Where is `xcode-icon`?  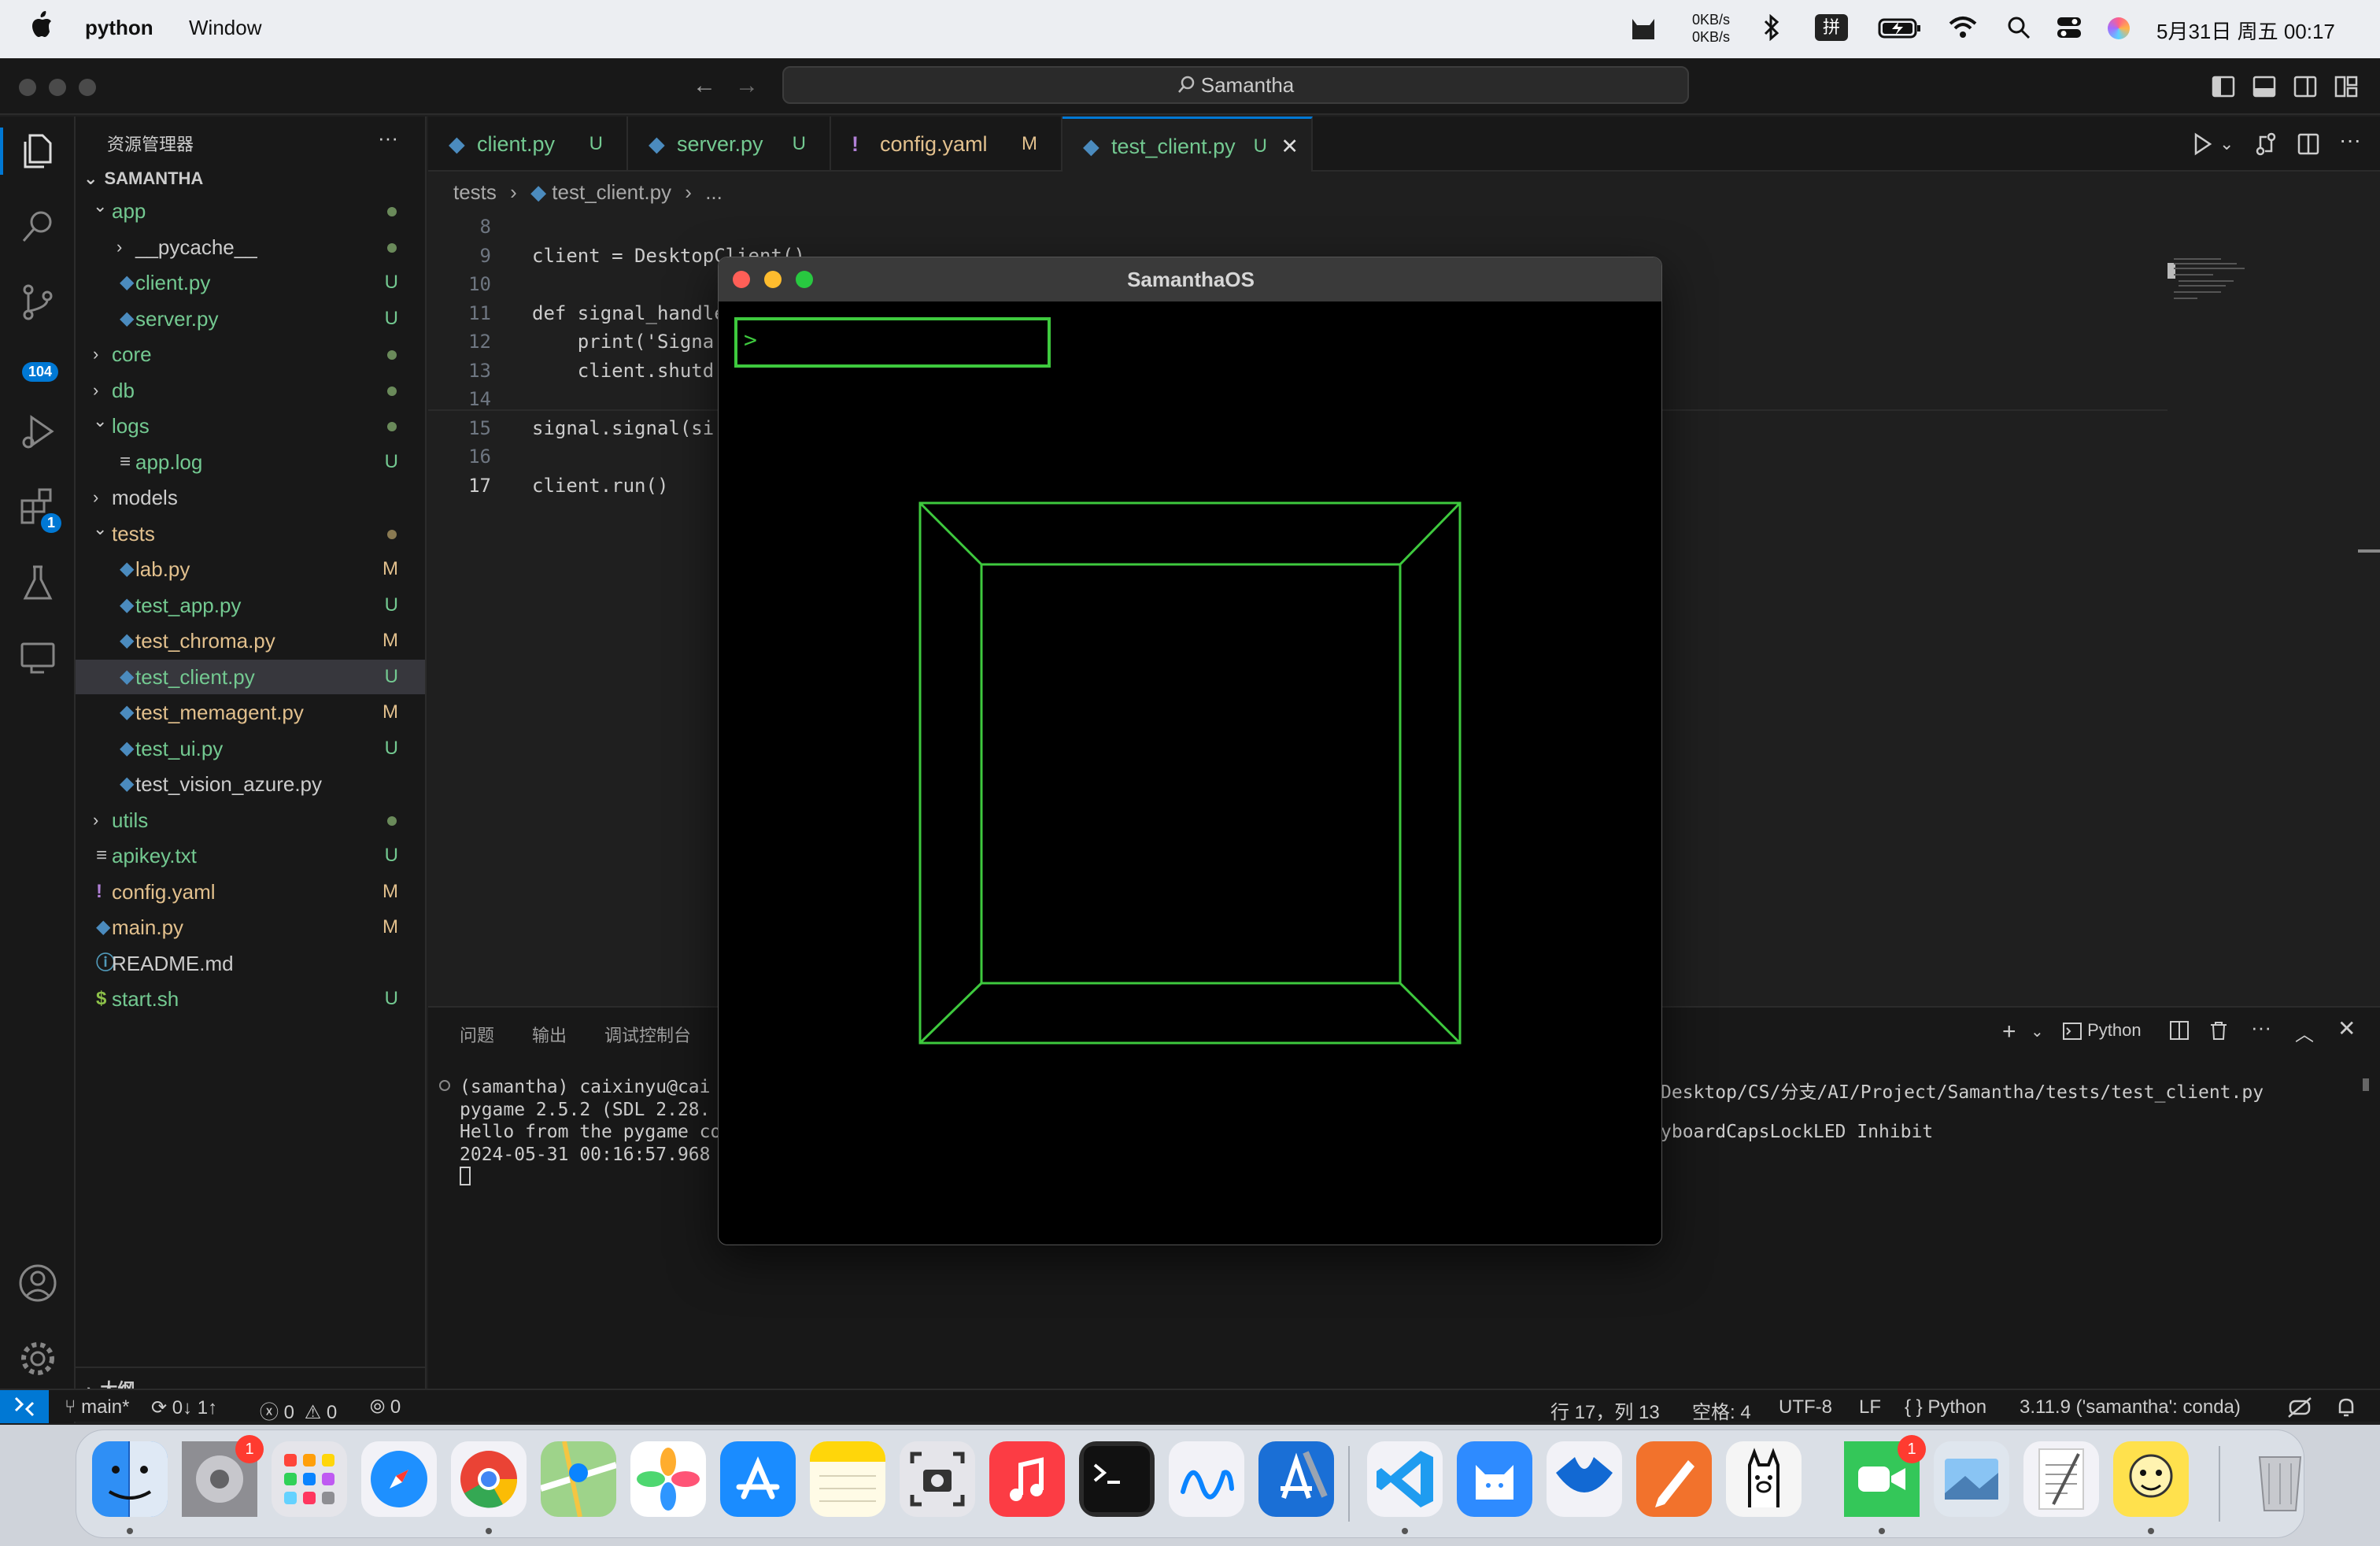 xcode-icon is located at coordinates (1296, 1479).